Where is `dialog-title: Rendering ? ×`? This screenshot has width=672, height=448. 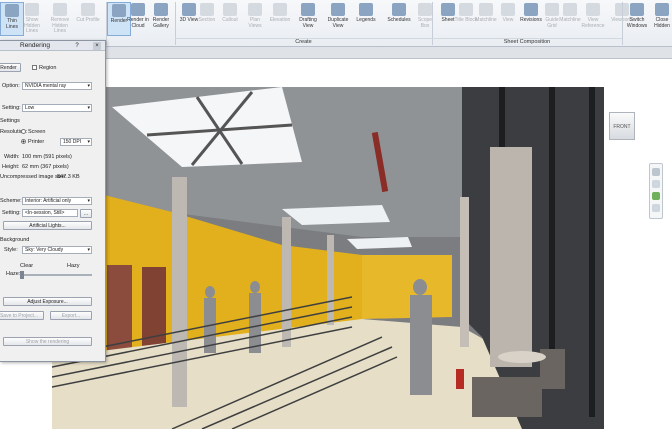
dialog-title: Rendering ? × is located at coordinates (52, 46).